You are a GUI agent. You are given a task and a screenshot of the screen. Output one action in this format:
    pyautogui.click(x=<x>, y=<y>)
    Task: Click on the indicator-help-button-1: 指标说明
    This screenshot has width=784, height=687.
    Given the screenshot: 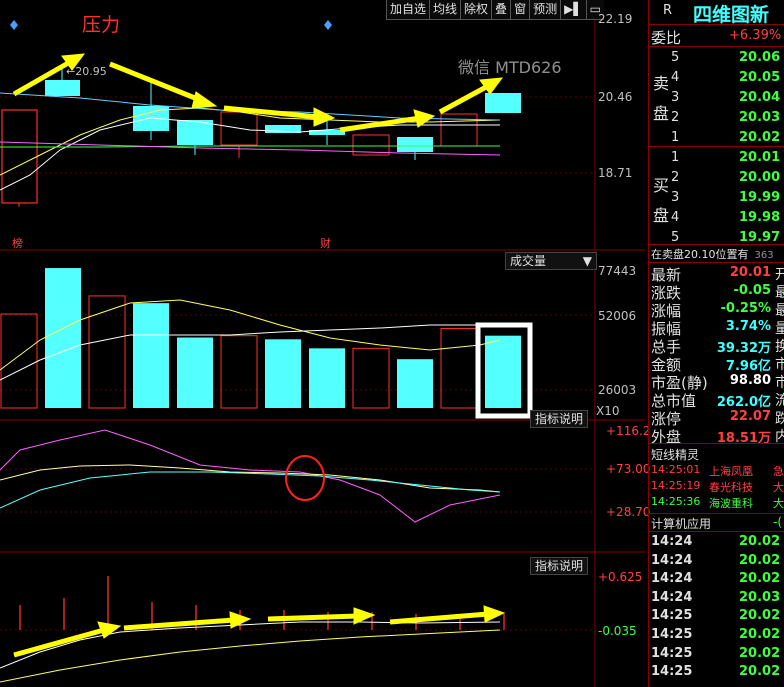 What is the action you would take?
    pyautogui.click(x=559, y=419)
    